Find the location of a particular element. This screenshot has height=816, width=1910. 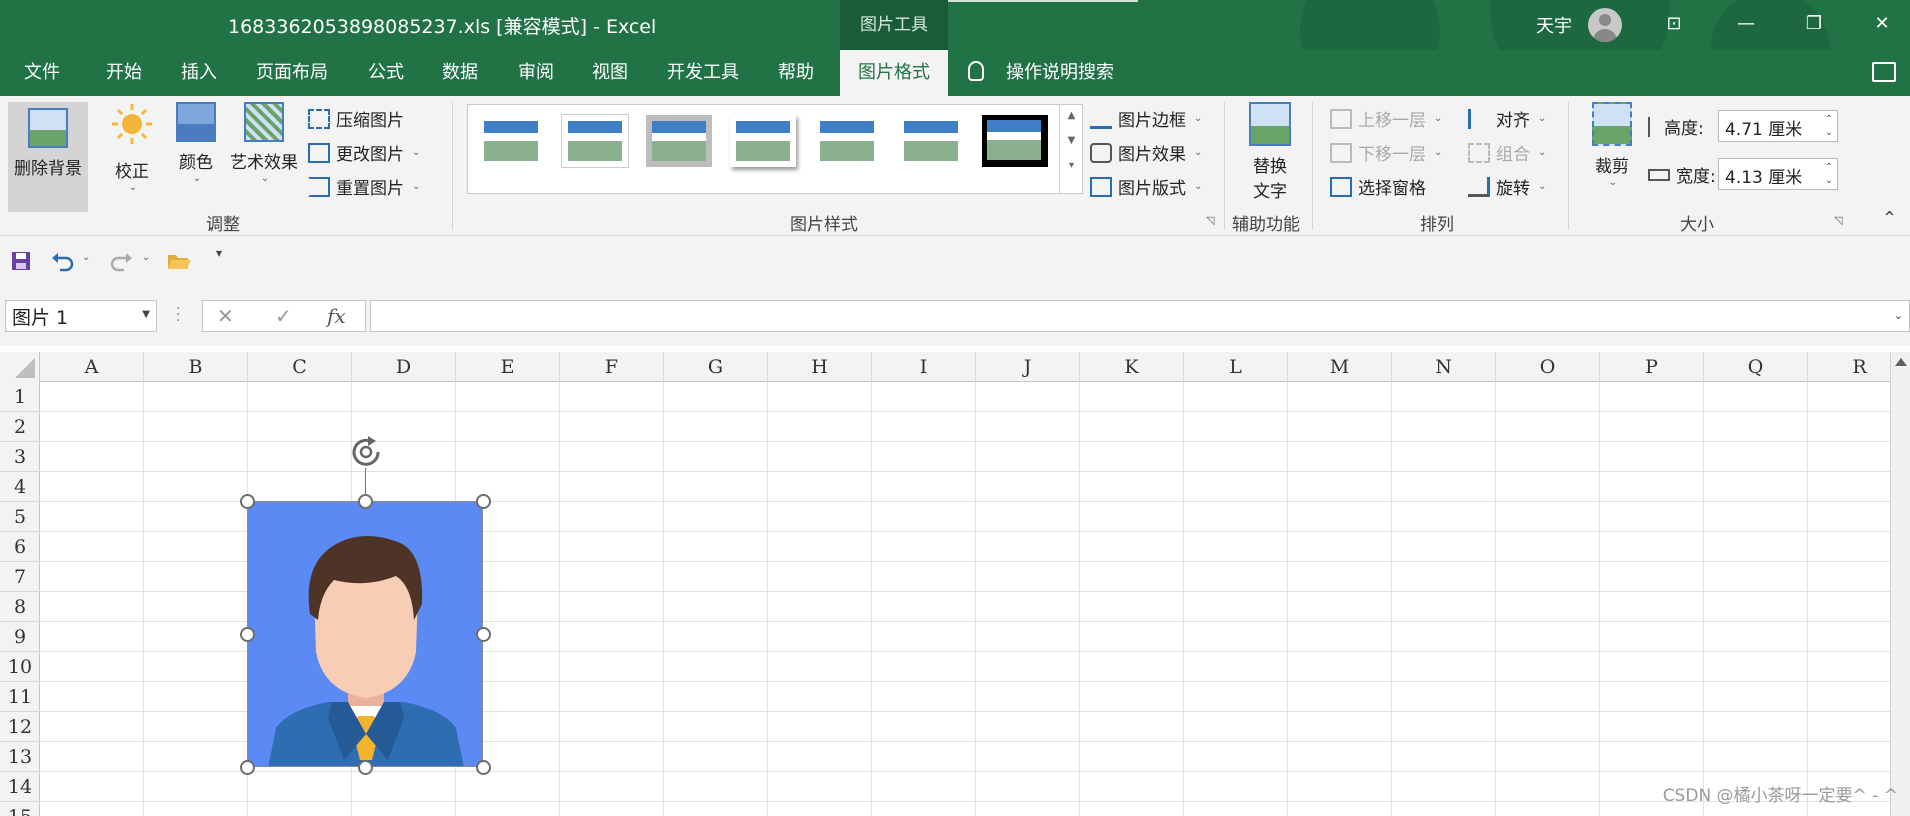

row-header: 13 is located at coordinates (20, 757).